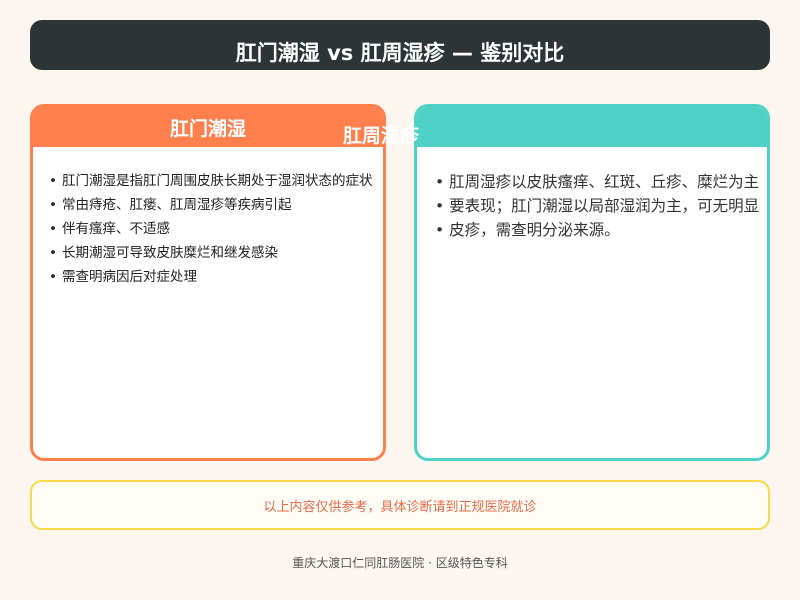 The height and width of the screenshot is (600, 800). What do you see at coordinates (109, 229) in the screenshot?
I see `list-item: • 伴有瘙痒、不适感` at bounding box center [109, 229].